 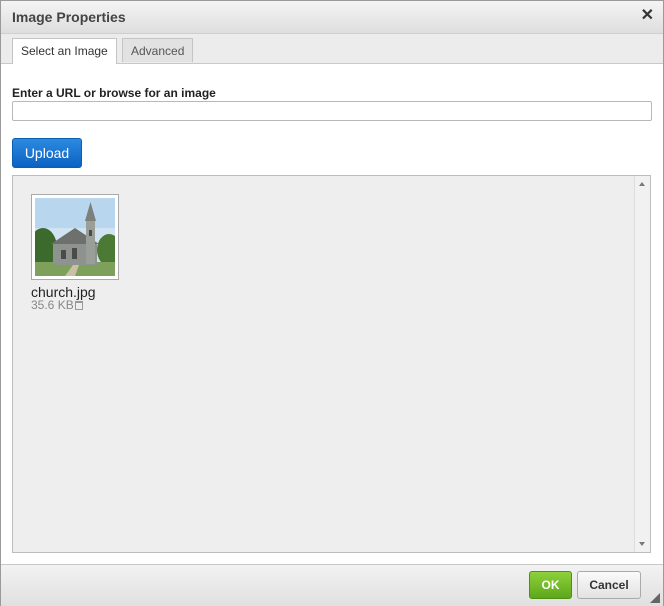 I want to click on church-thumbnail-image, so click(x=75, y=237).